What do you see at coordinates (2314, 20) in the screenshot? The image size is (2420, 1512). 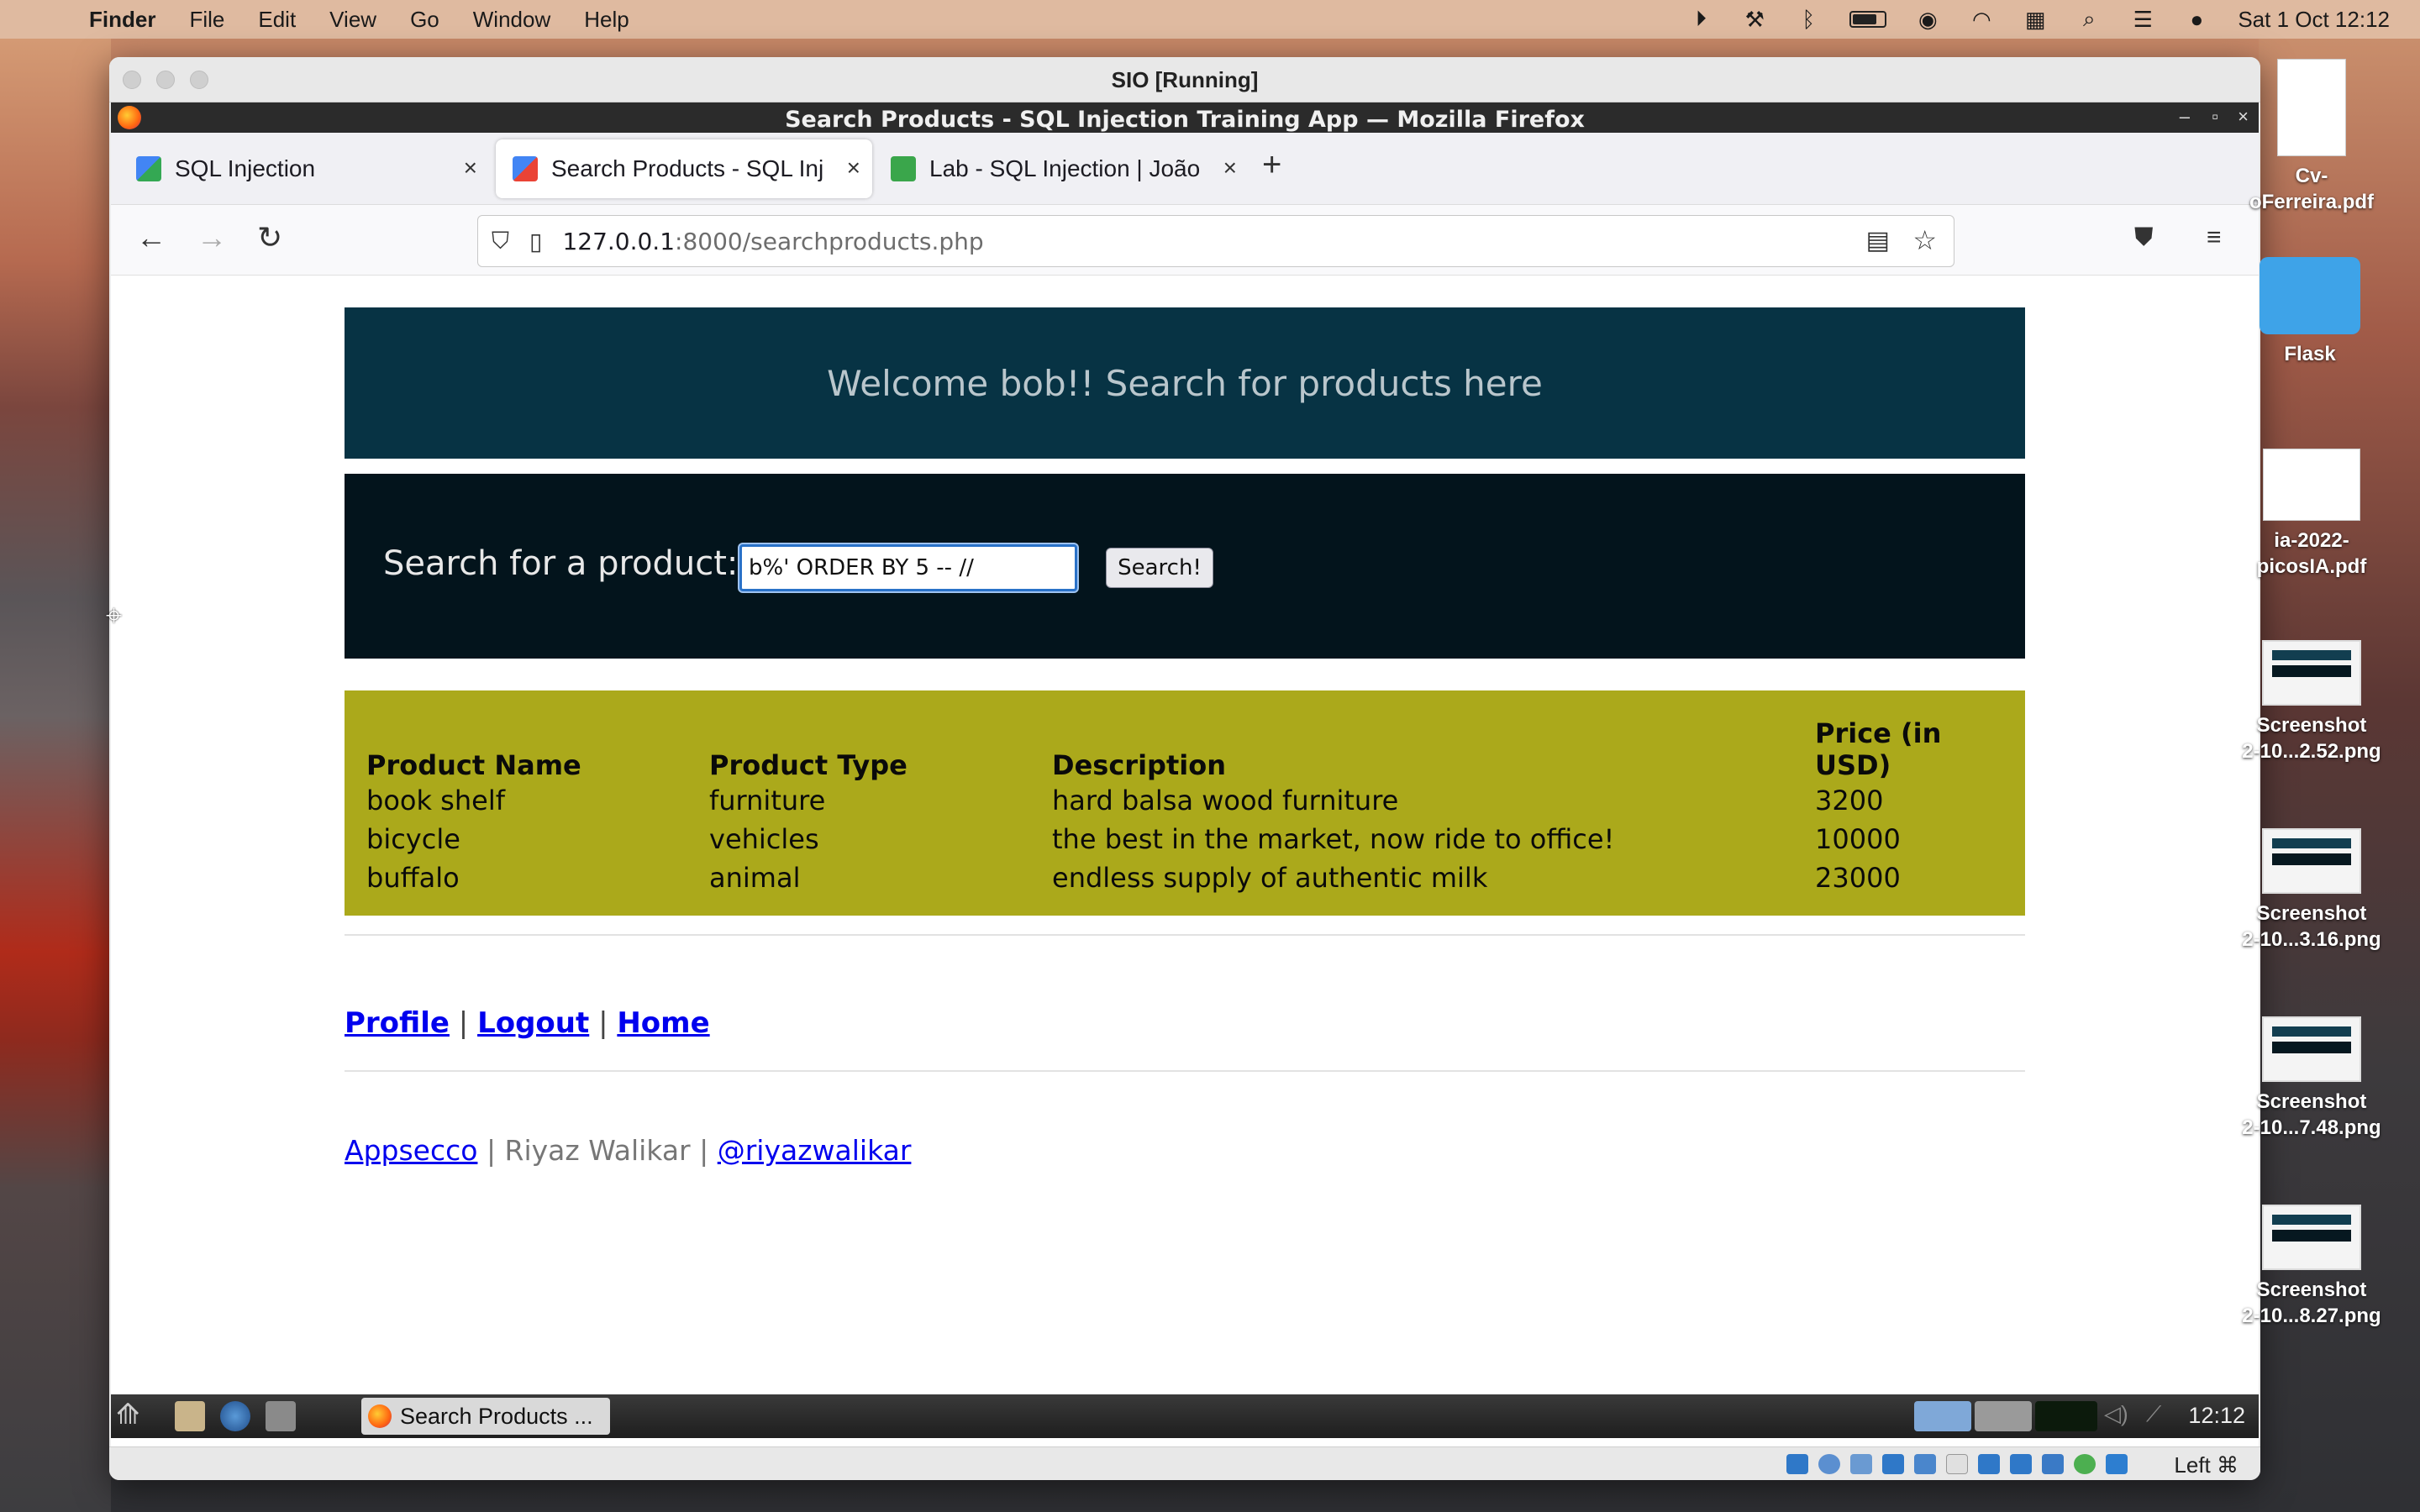 I see `menubar-clock: Sat 1 Oct 12:12` at bounding box center [2314, 20].